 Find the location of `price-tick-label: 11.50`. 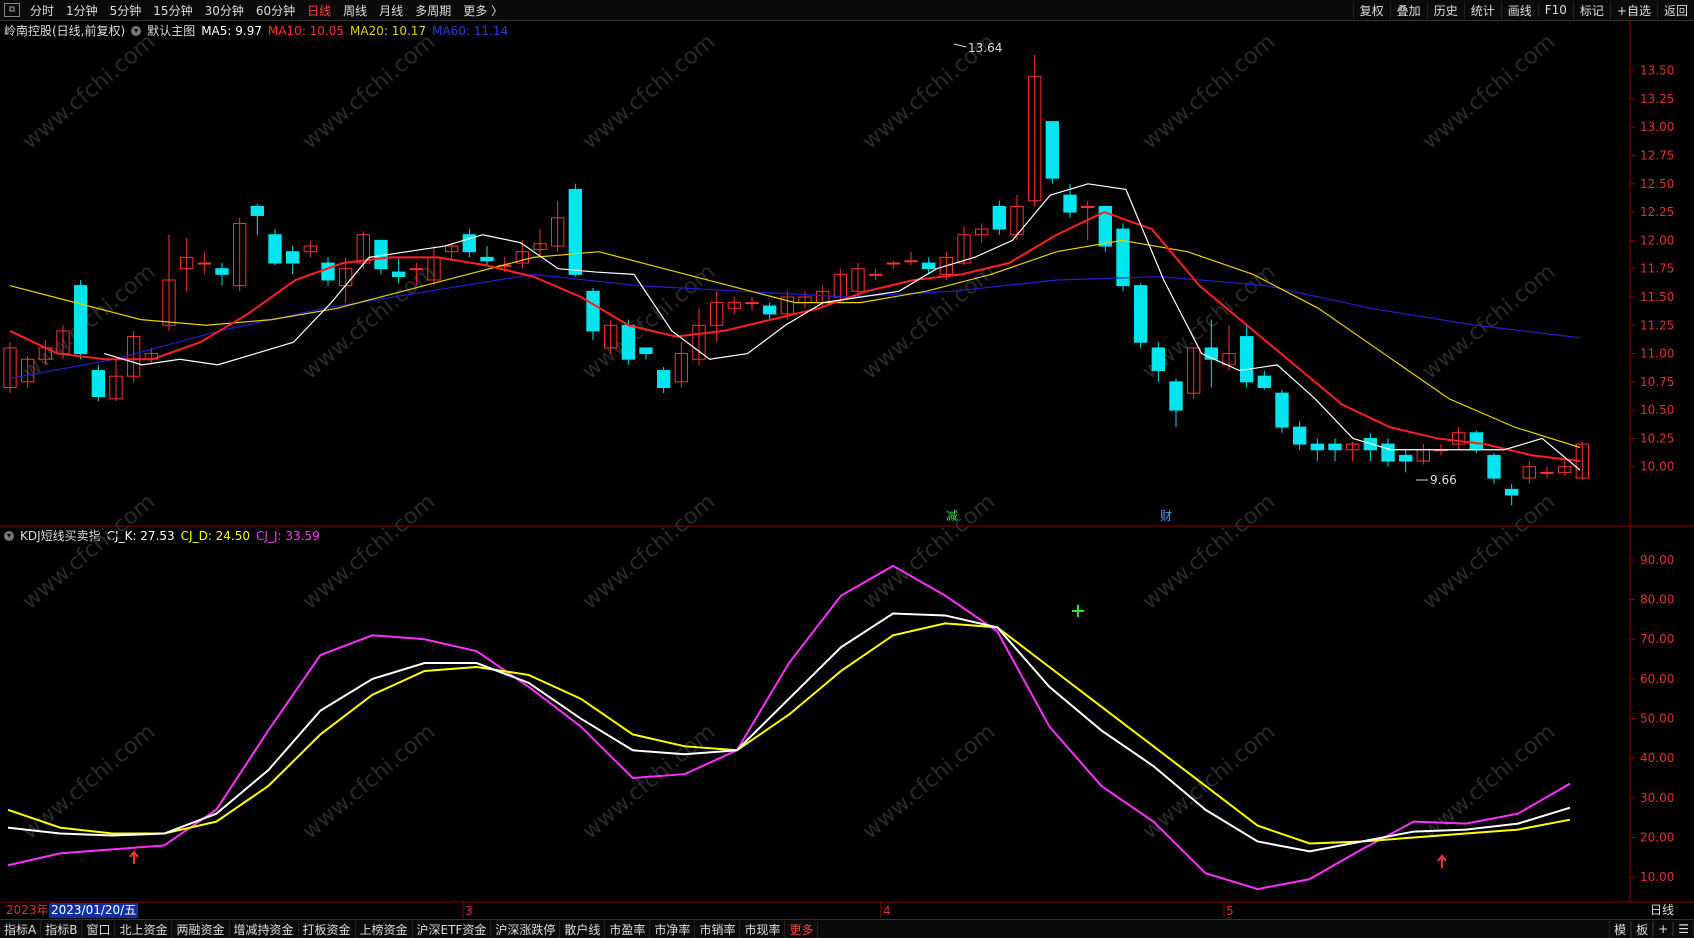

price-tick-label: 11.50 is located at coordinates (1657, 297).